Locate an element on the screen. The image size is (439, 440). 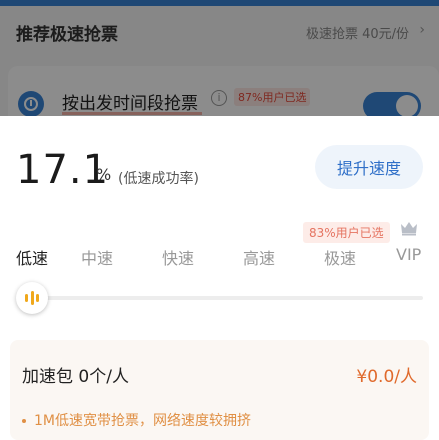
speed-tier-list: 低速 中速 快速 高速 极速 VIP is located at coordinates (219, 257).